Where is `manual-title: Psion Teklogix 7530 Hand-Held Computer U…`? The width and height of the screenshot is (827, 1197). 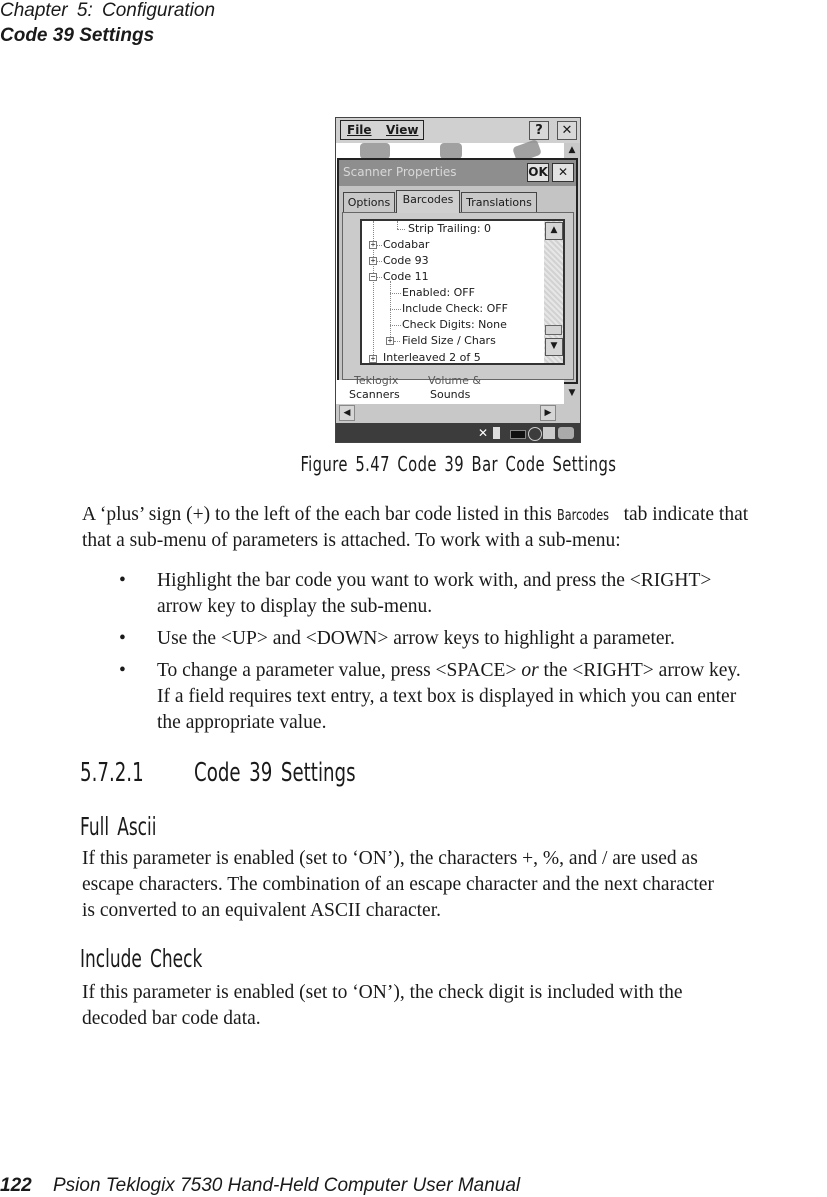 manual-title: Psion Teklogix 7530 Hand-Held Computer U… is located at coordinates (287, 1185).